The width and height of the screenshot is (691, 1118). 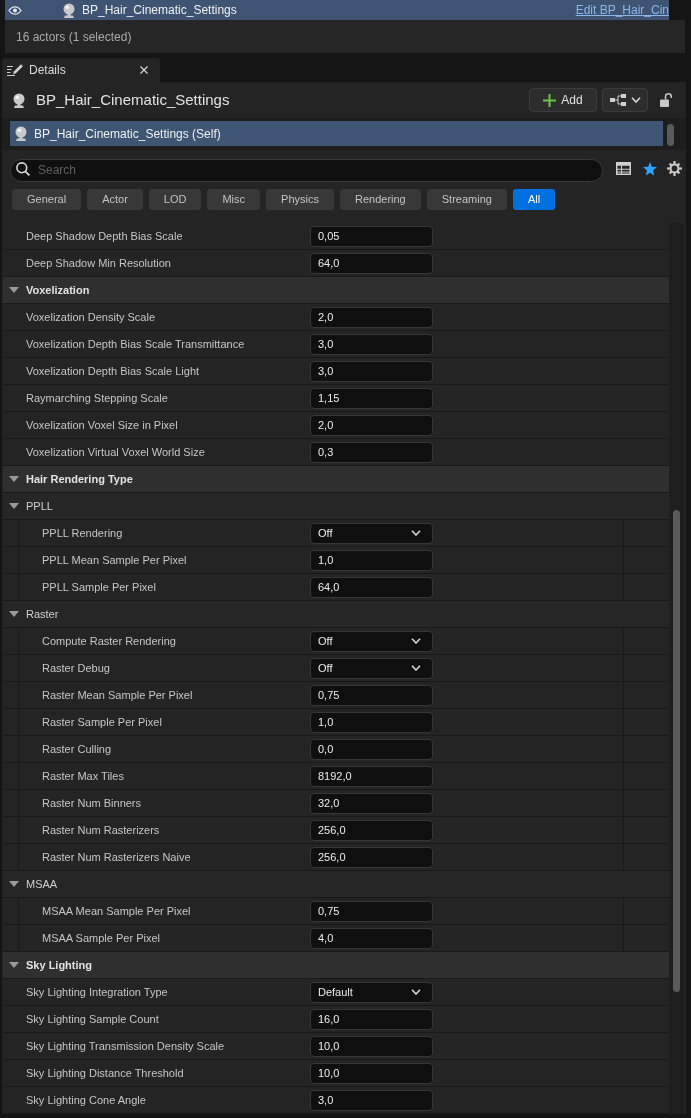 What do you see at coordinates (115, 452) in the screenshot?
I see `property-label: Voxelization Virtual Voxel World Size` at bounding box center [115, 452].